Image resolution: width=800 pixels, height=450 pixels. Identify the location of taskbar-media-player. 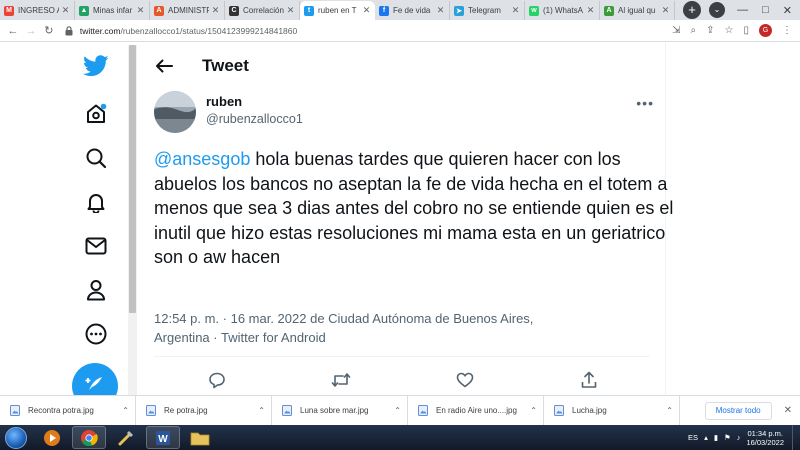
(52, 437).